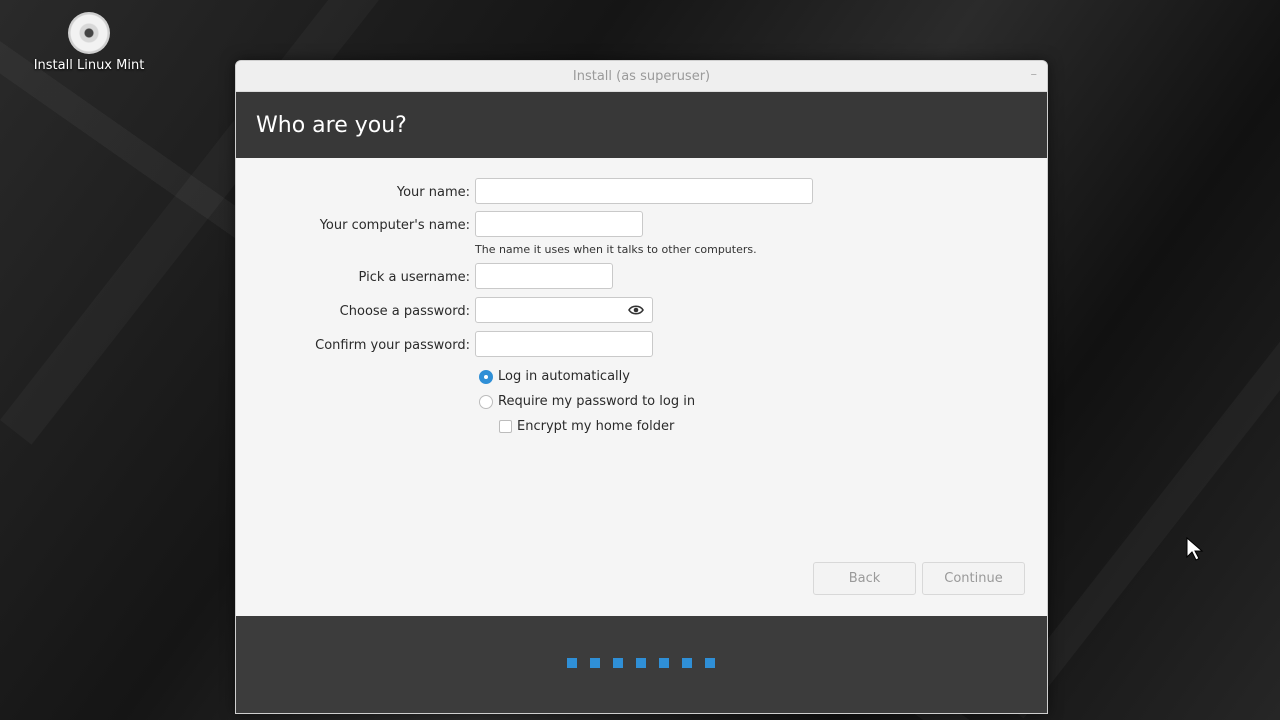  Describe the element at coordinates (564, 344) in the screenshot. I see `confirm-password-input` at that location.